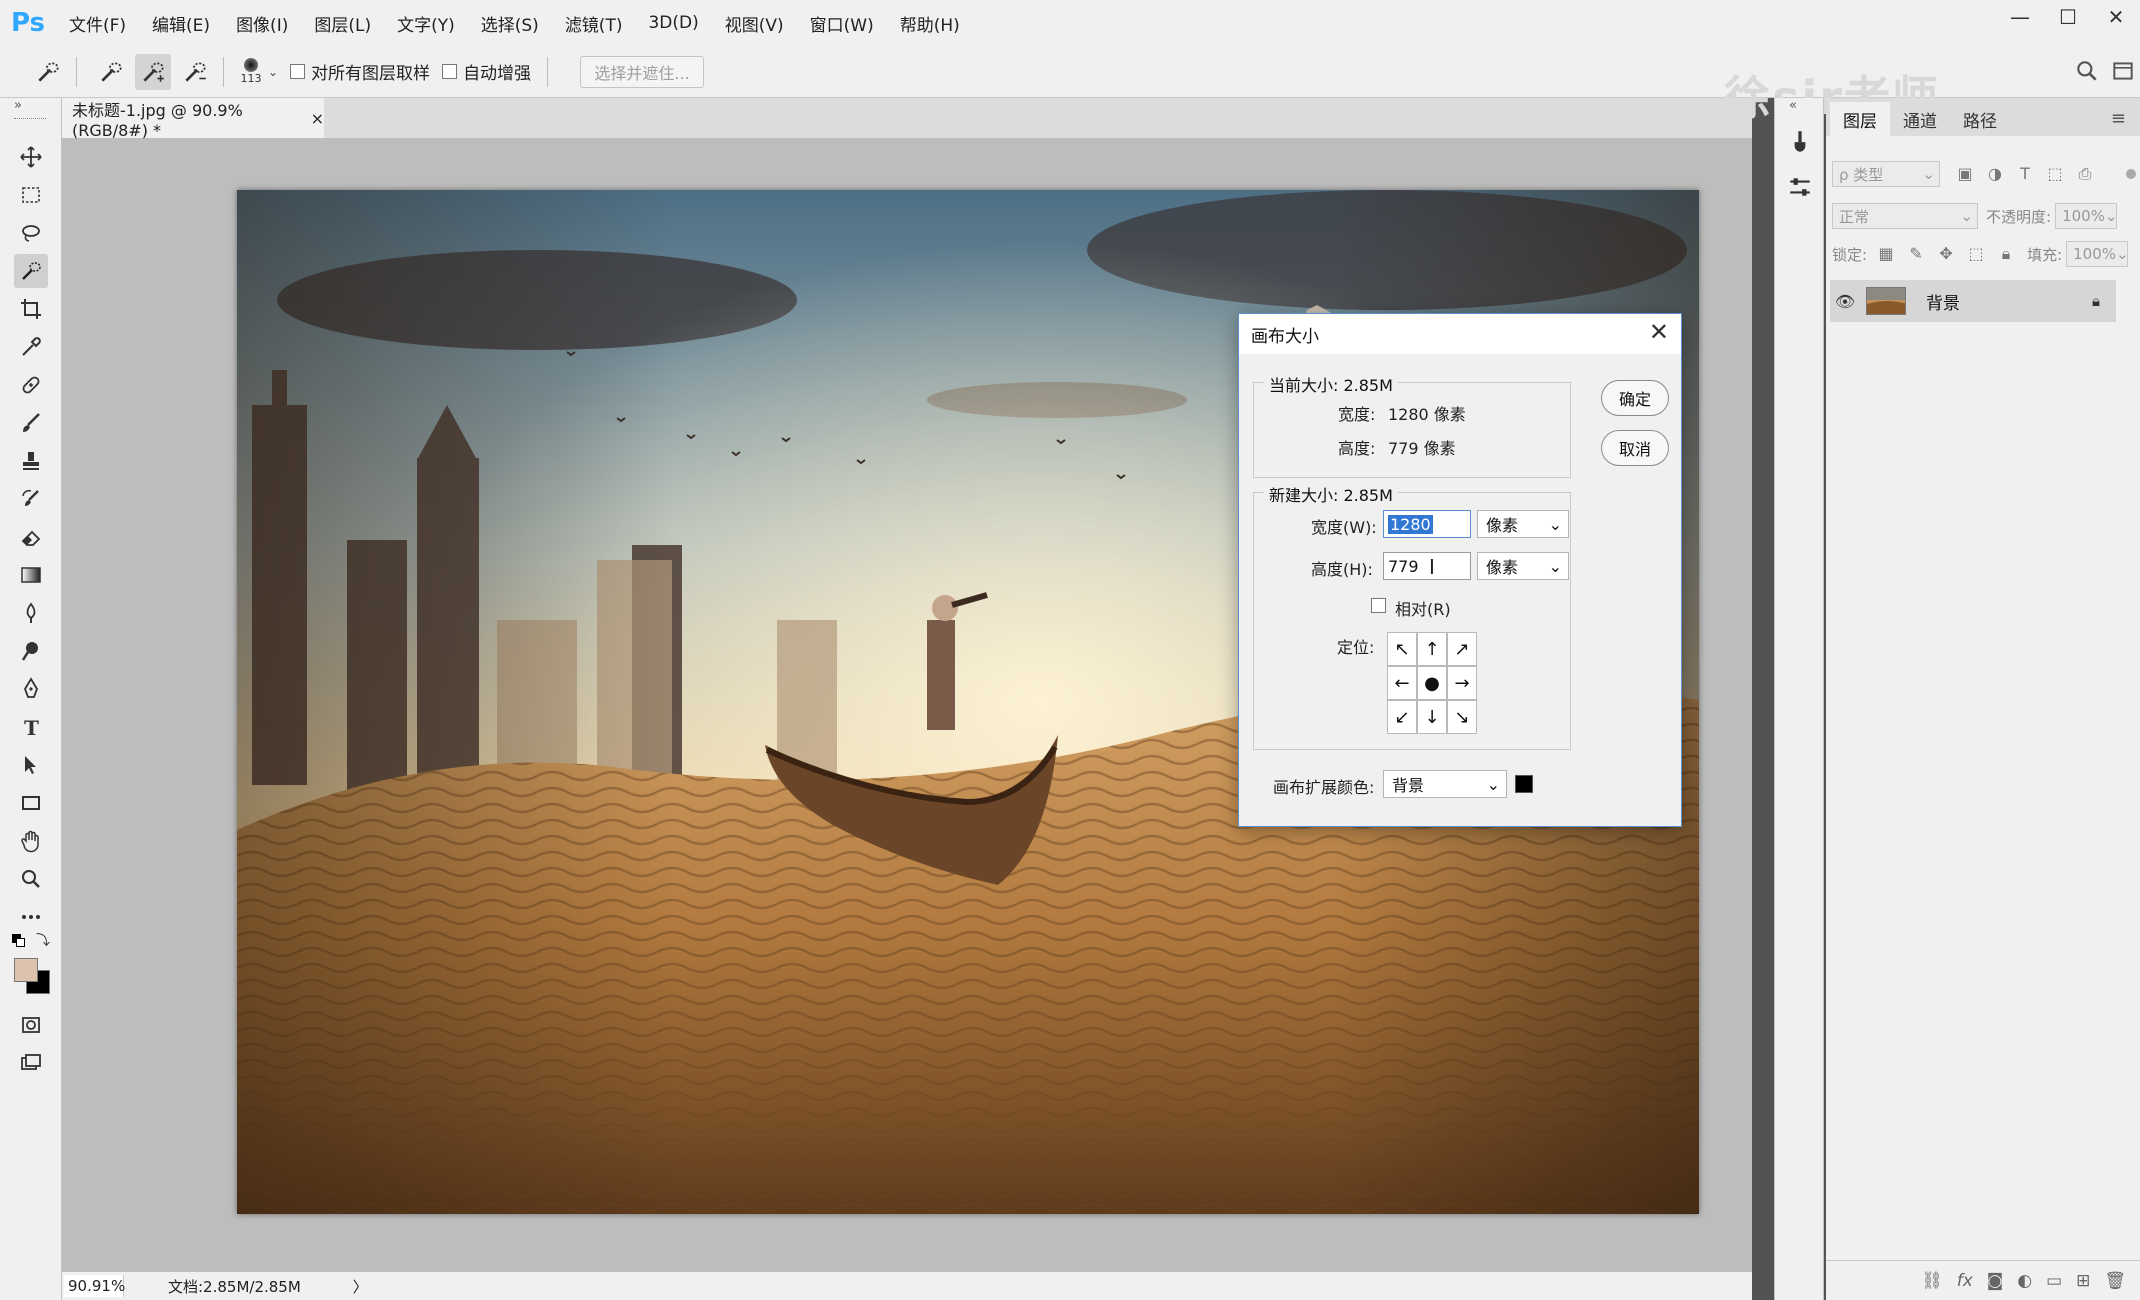 The image size is (2140, 1300). What do you see at coordinates (1445, 784) in the screenshot?
I see `extension-color-select: 背景 ⌄` at bounding box center [1445, 784].